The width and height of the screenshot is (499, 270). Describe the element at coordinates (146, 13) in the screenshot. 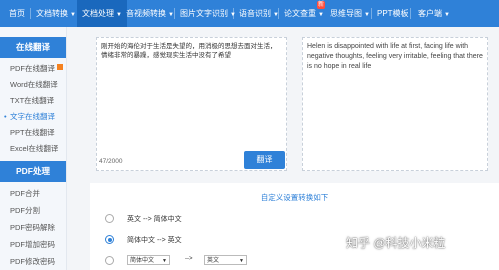

I see `nav-av-convert-label: 音视频转换` at that location.